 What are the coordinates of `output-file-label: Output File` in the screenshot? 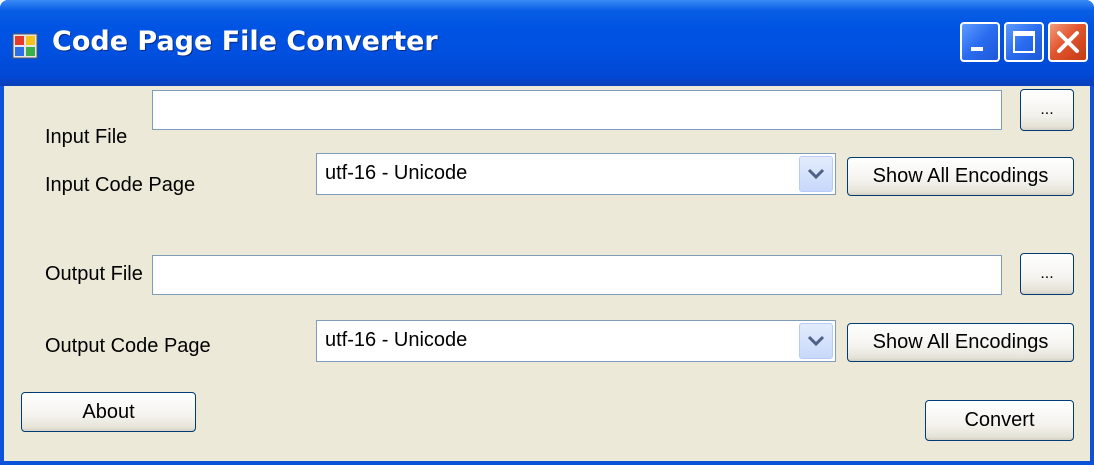 It's located at (94, 274).